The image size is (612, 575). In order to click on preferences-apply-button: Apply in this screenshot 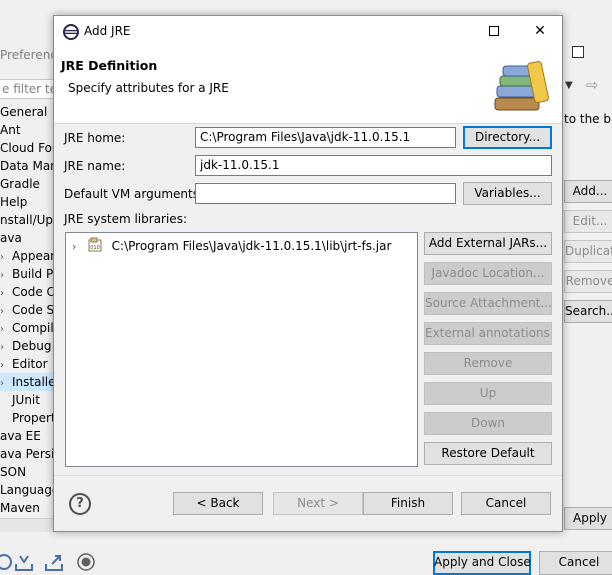, I will do `click(588, 518)`.